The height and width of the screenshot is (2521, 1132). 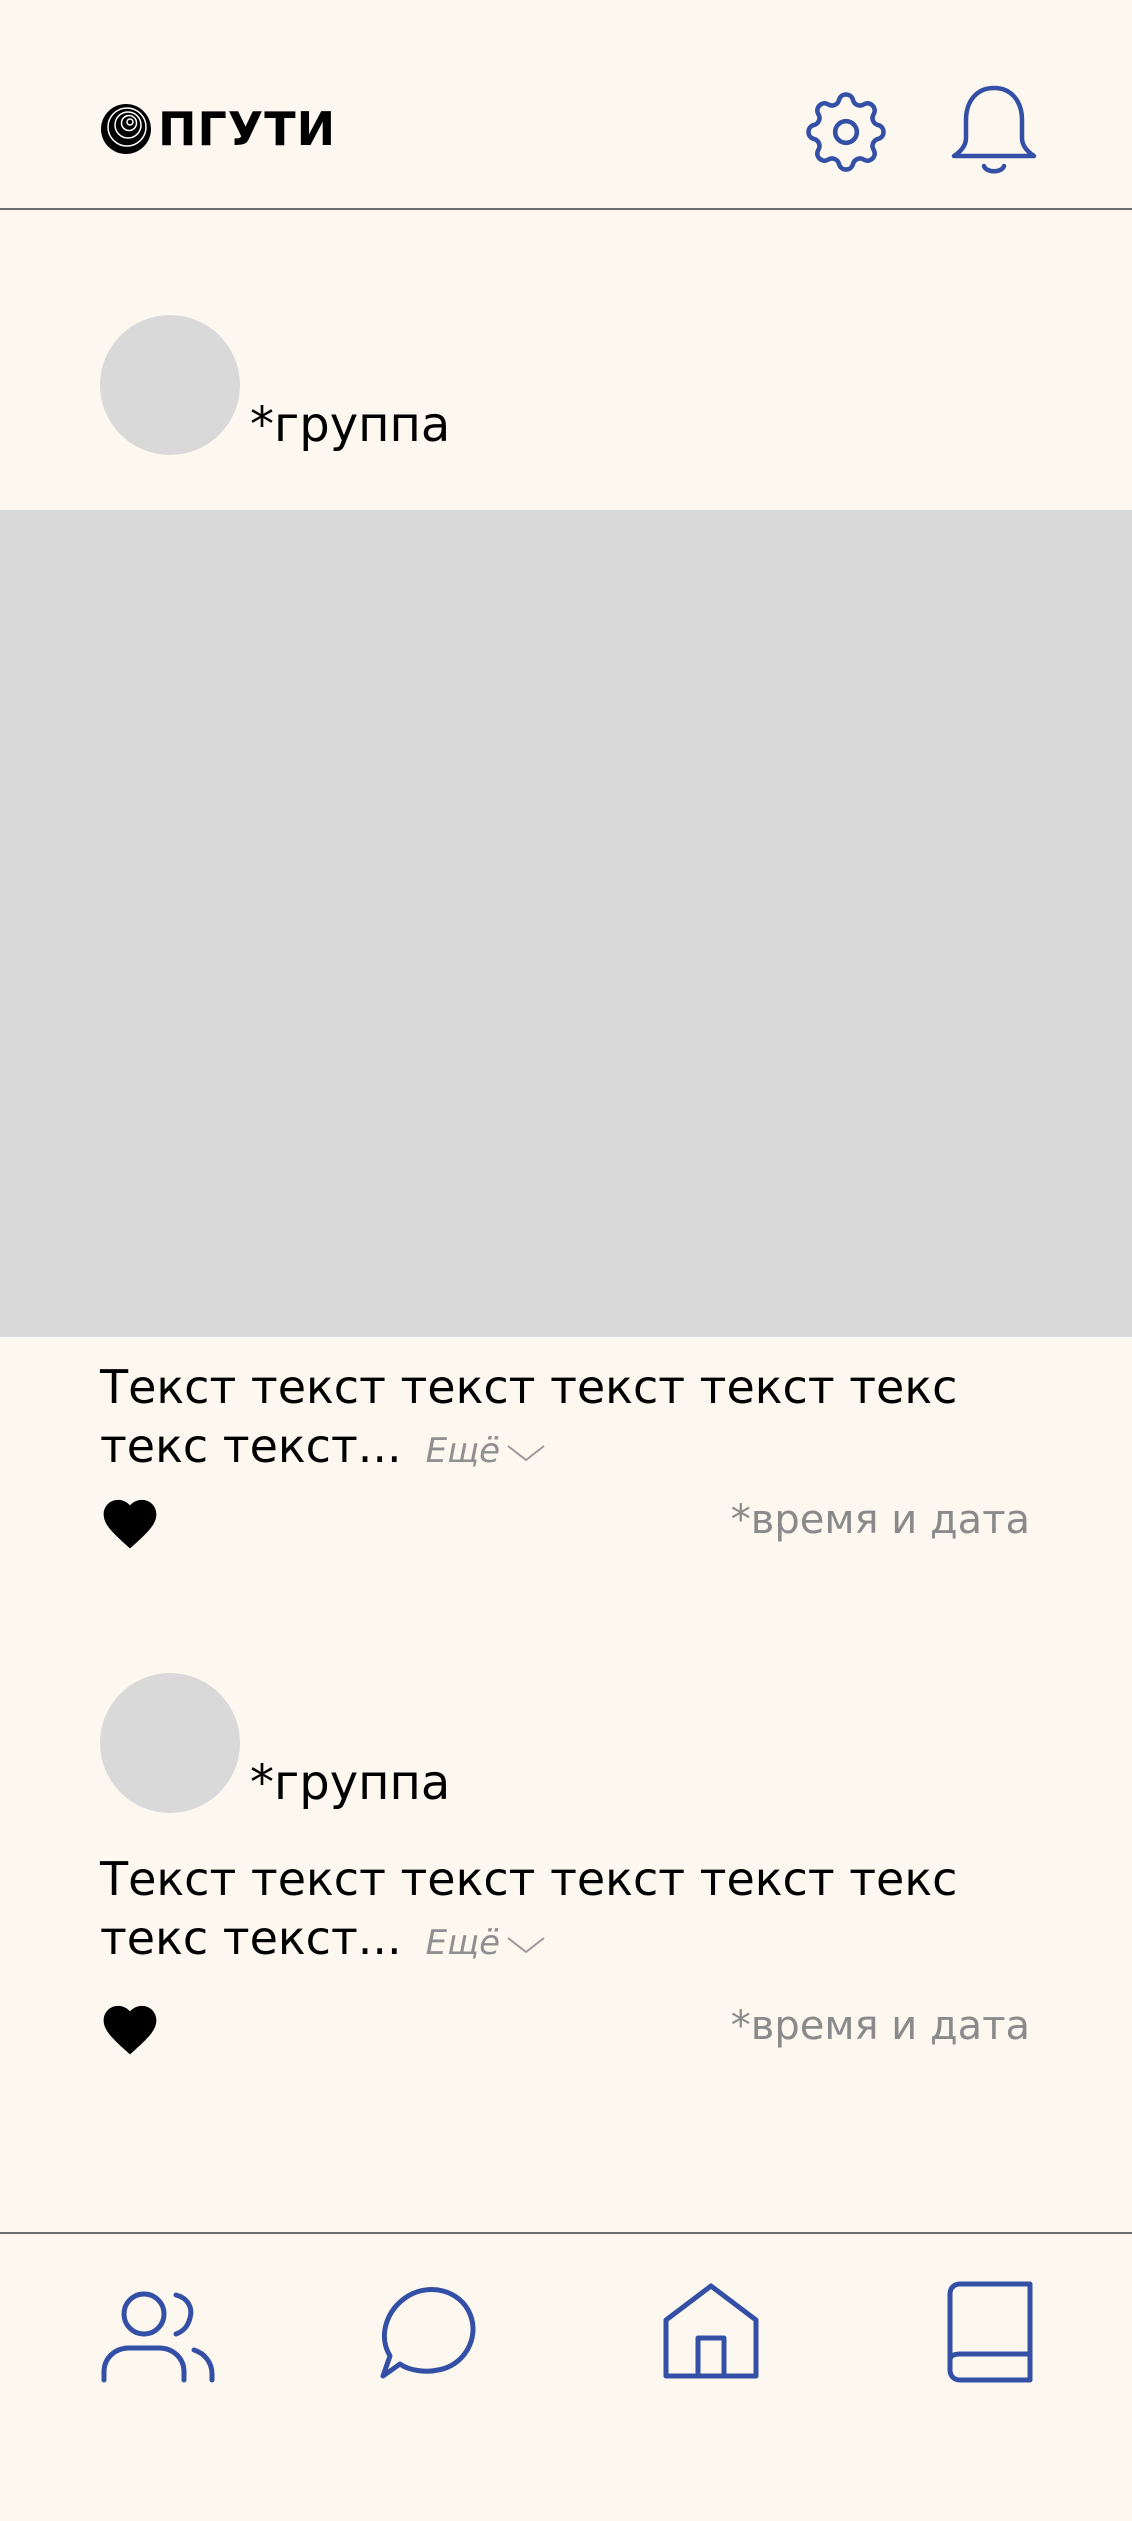 What do you see at coordinates (126, 129) in the screenshot?
I see `logo-icon` at bounding box center [126, 129].